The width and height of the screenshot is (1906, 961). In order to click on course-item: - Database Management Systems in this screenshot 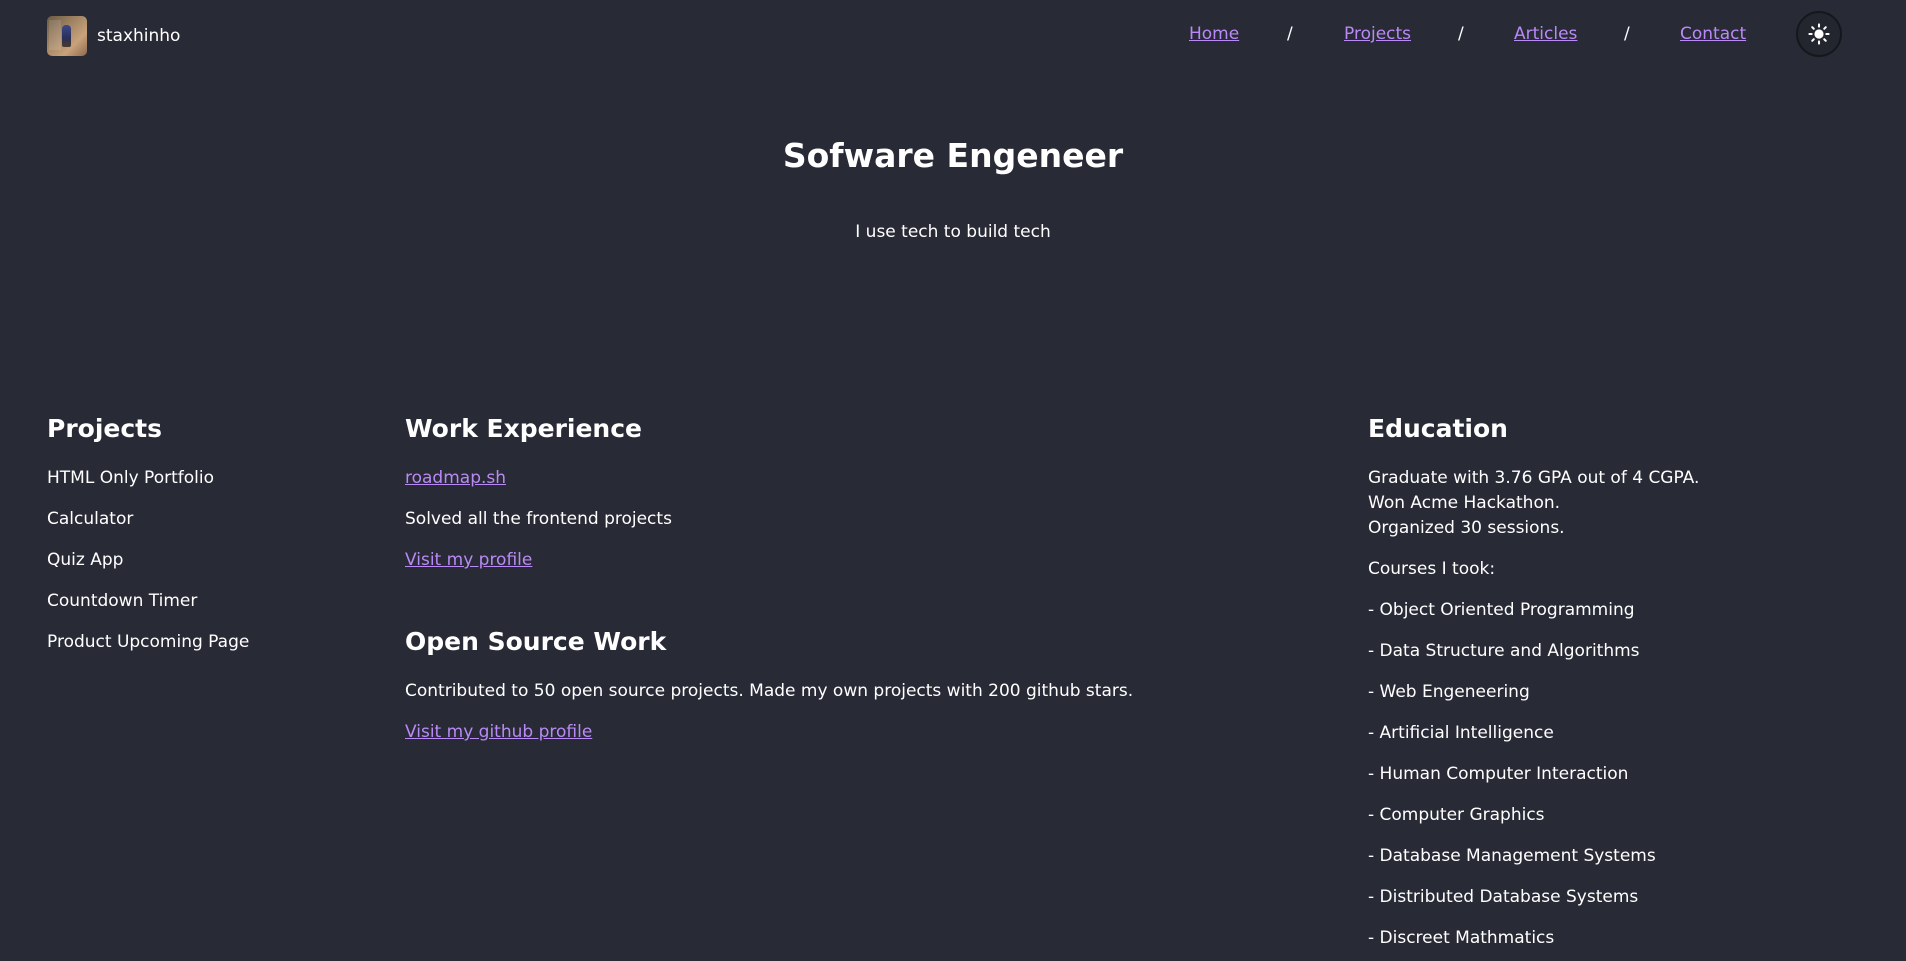, I will do `click(1512, 856)`.